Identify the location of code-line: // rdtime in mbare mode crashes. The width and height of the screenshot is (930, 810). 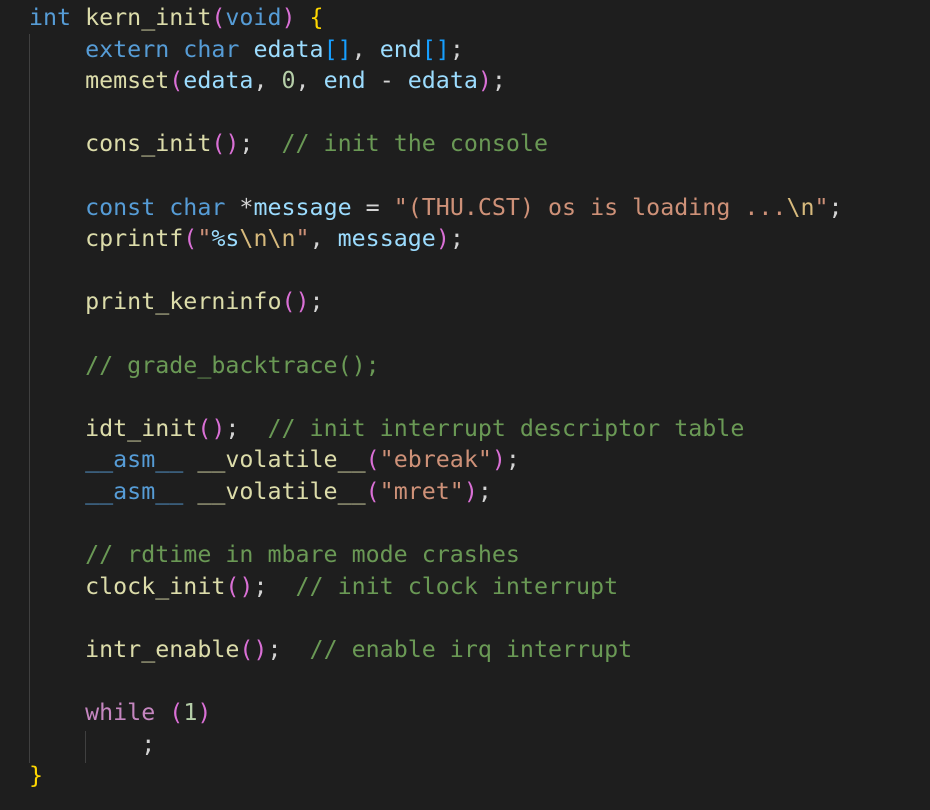
(274, 555).